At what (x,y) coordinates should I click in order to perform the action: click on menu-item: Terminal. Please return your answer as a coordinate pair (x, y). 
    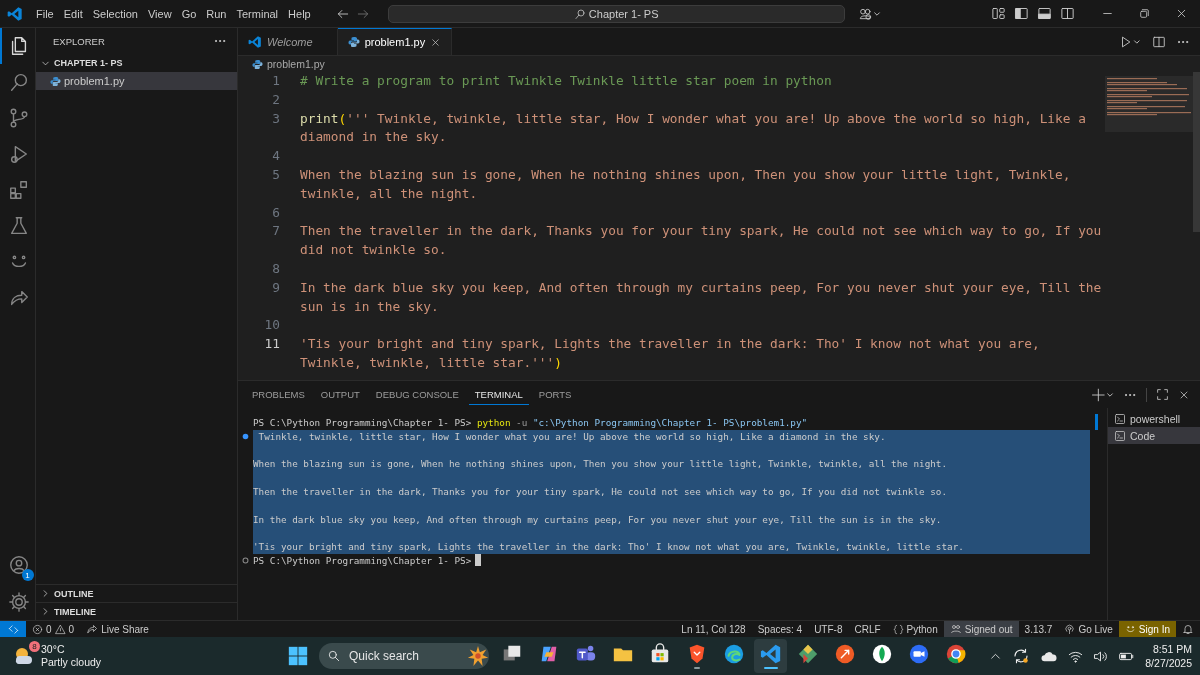
    Looking at the image, I should click on (257, 13).